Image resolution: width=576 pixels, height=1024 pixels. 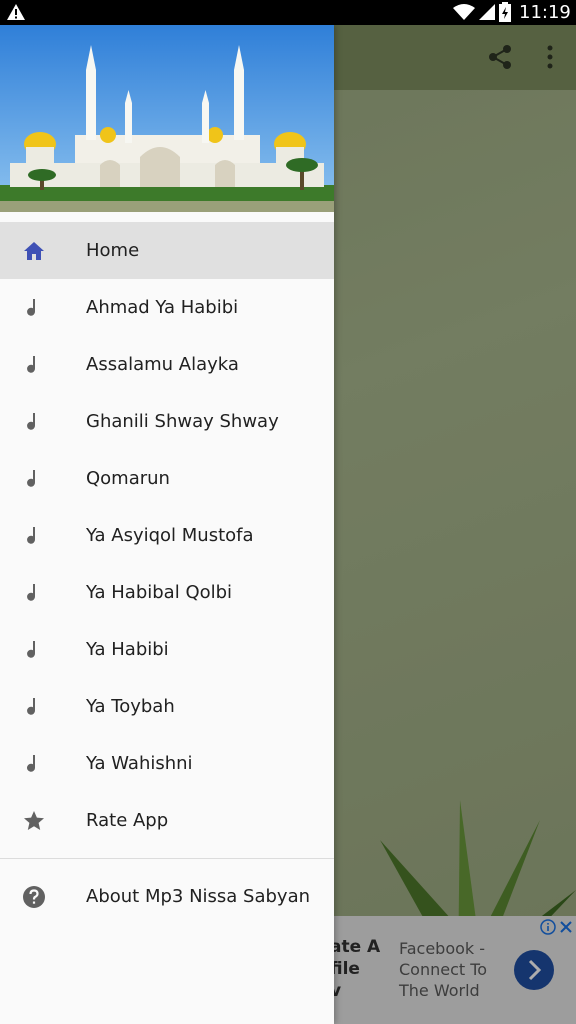 I want to click on menu-item-label: Ya Habibi, so click(x=127, y=649).